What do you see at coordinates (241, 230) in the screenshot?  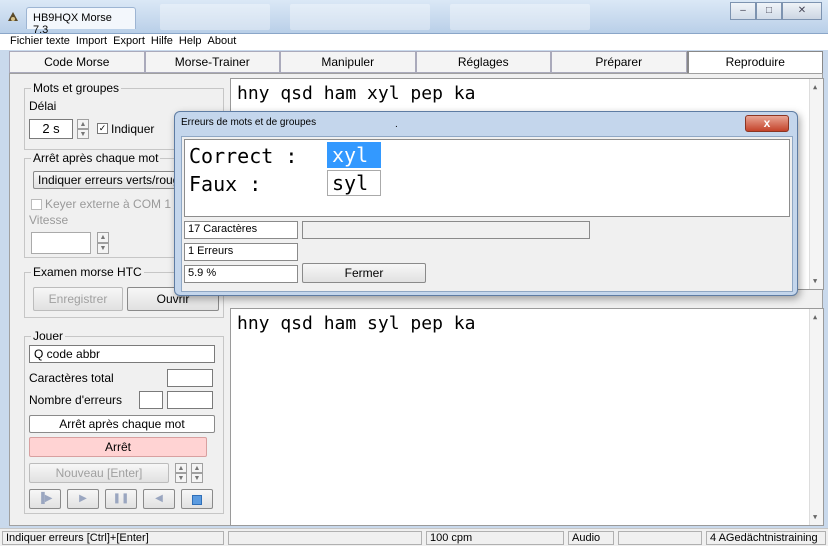 I see `chars-count: 17 Caractères` at bounding box center [241, 230].